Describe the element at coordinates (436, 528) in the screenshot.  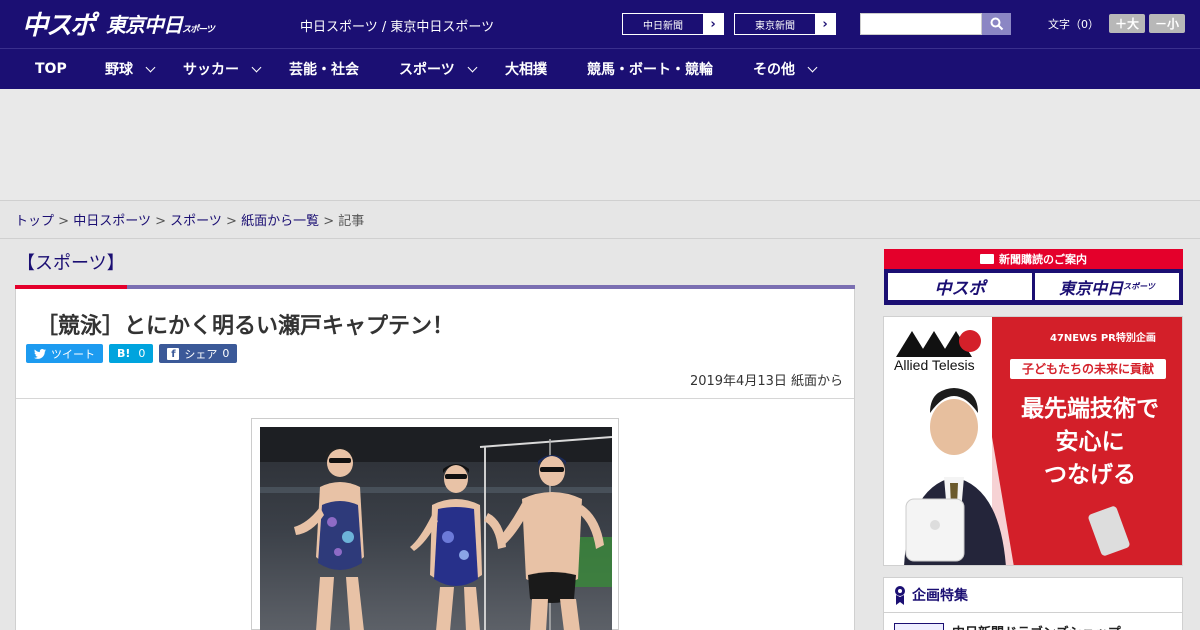
I see `article-photo` at that location.